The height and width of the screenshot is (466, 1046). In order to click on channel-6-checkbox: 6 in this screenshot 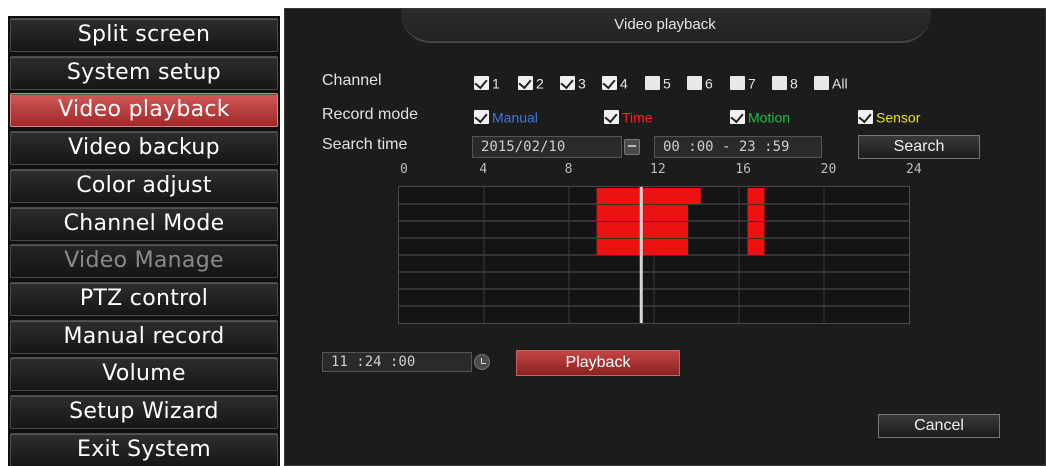, I will do `click(700, 82)`.